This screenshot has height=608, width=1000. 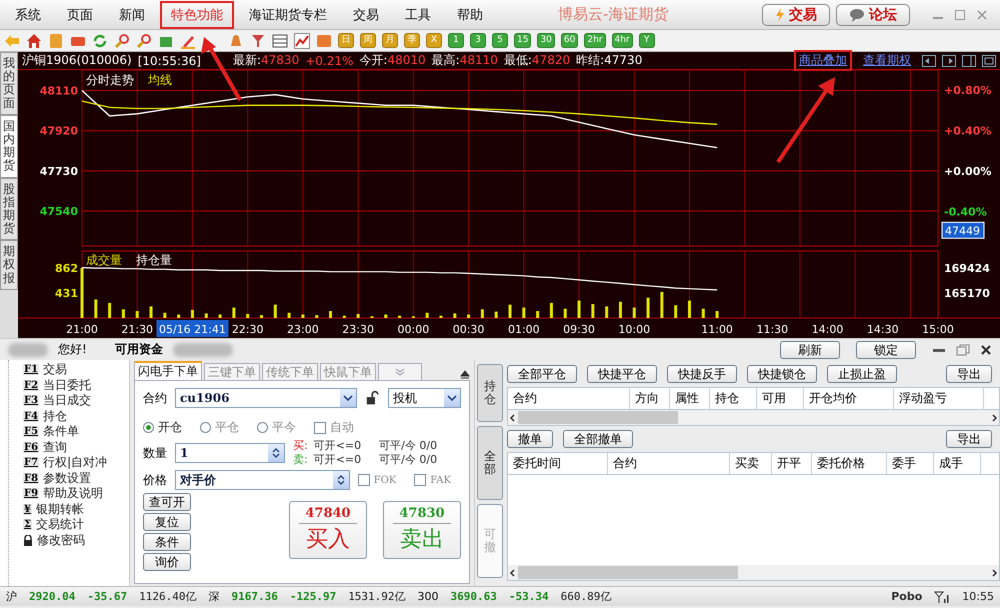 I want to click on restore-icon, so click(x=963, y=350).